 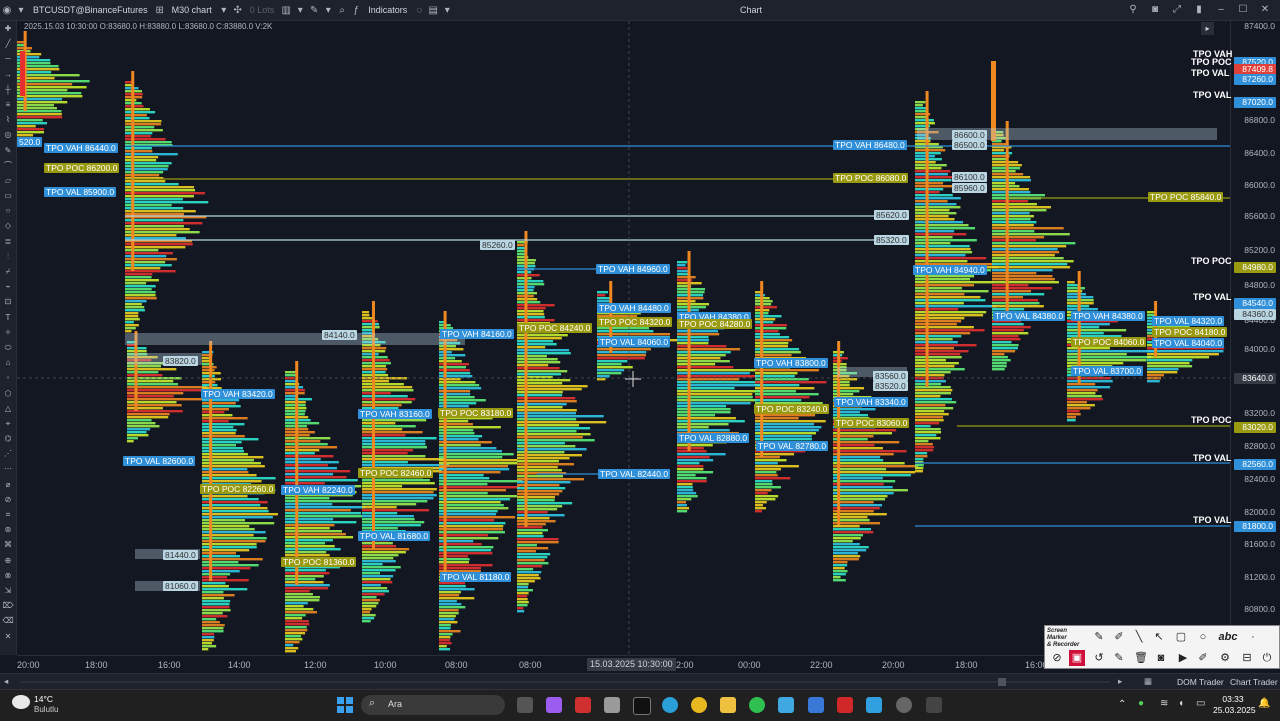 I want to click on copilot-icon, so click(x=554, y=705).